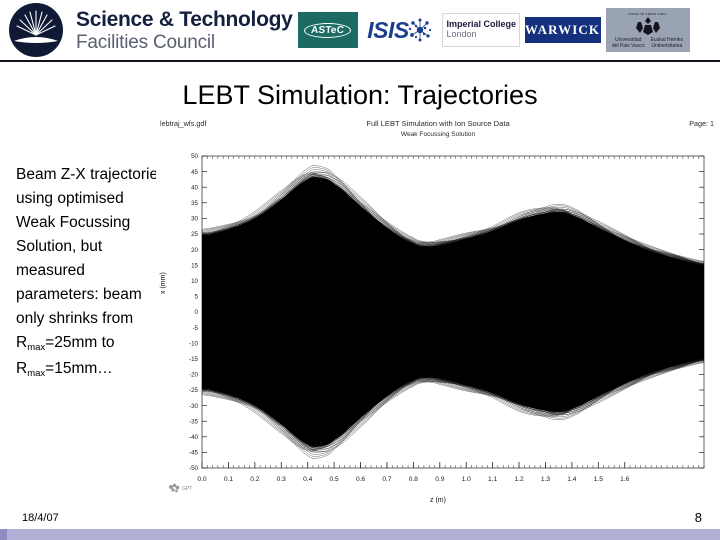  Describe the element at coordinates (194, 375) in the screenshot. I see `svg-text: -20` at that location.